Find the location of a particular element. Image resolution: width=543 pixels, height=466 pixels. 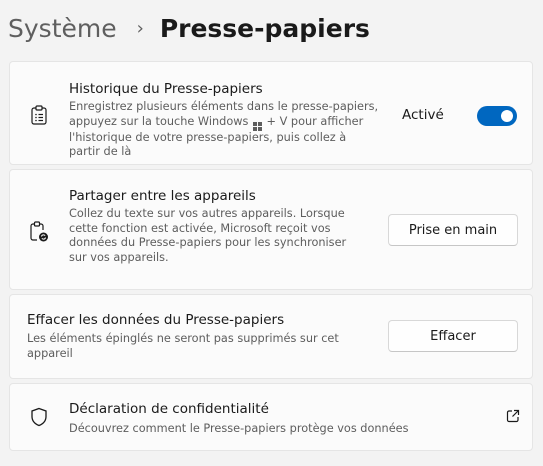

clipboard-list-icon is located at coordinates (39, 115).